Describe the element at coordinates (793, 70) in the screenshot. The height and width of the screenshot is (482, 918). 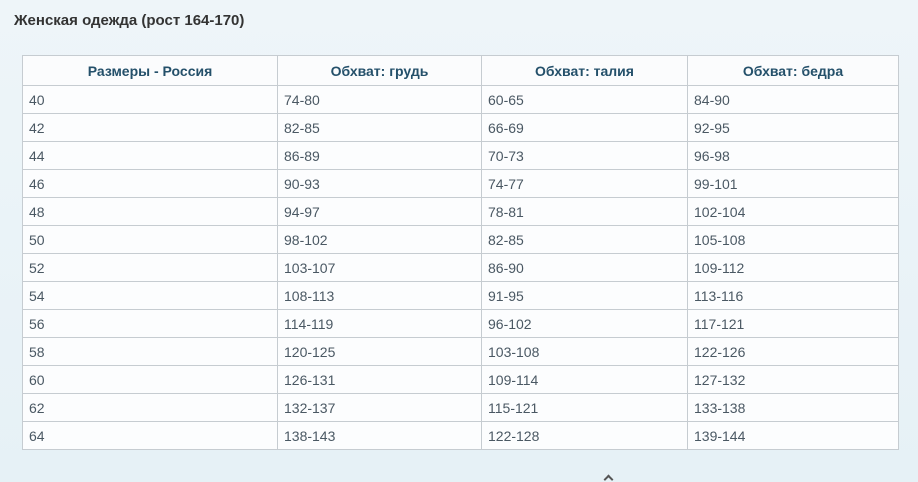
I see `header-hips: Обхват: бедра` at that location.